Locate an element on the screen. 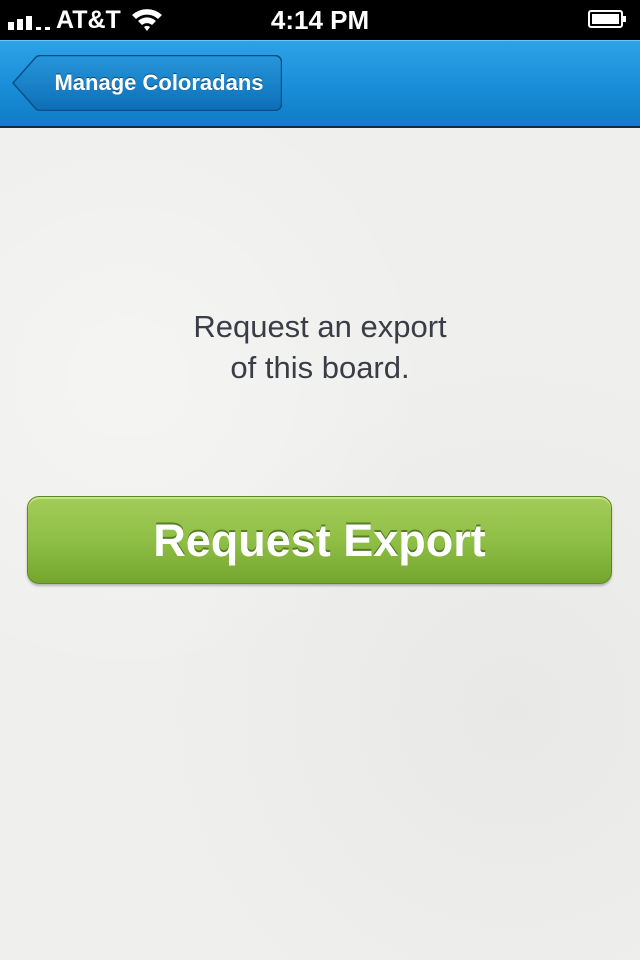 This screenshot has height=960, width=640. battery-icon is located at coordinates (607, 19).